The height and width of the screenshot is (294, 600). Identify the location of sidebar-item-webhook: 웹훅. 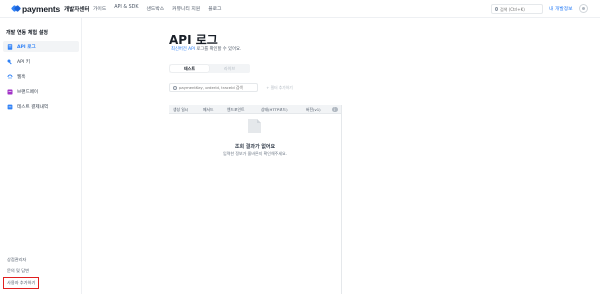
(41, 76).